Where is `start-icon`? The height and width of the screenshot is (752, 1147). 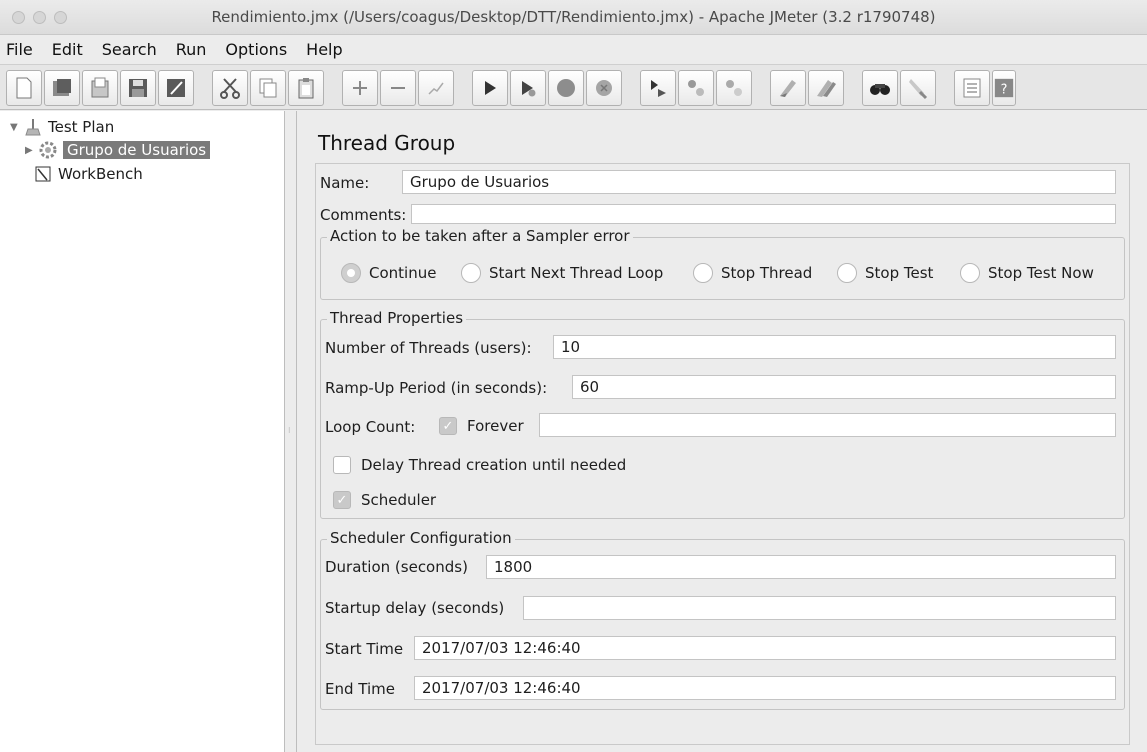
start-icon is located at coordinates (490, 88).